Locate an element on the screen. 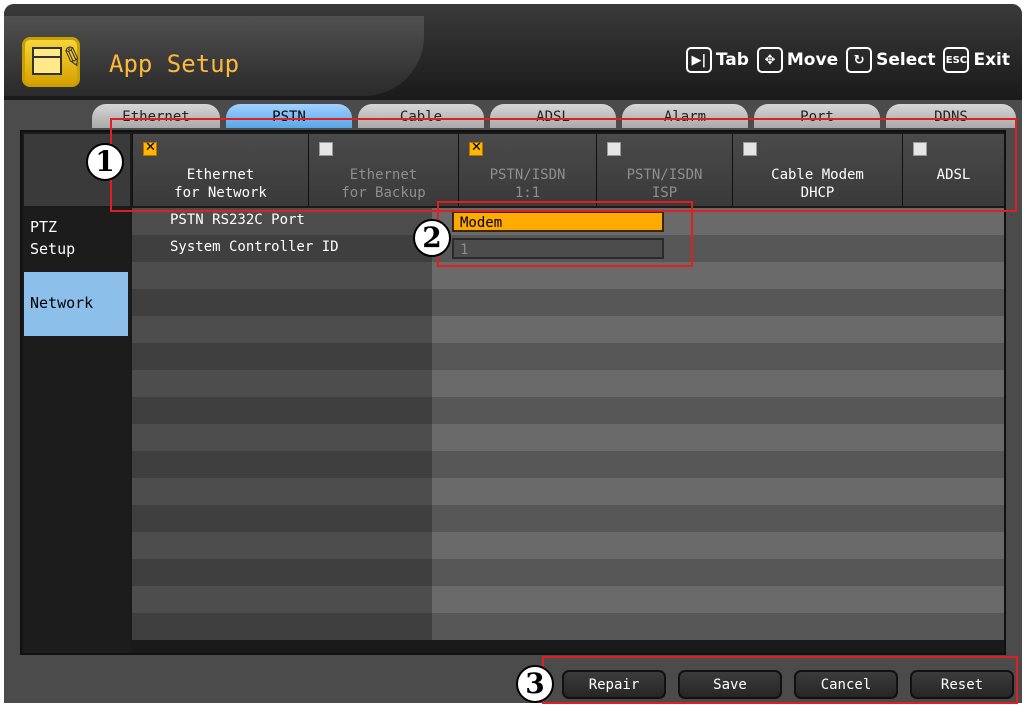  move-key-icon: ✥ is located at coordinates (769, 60).